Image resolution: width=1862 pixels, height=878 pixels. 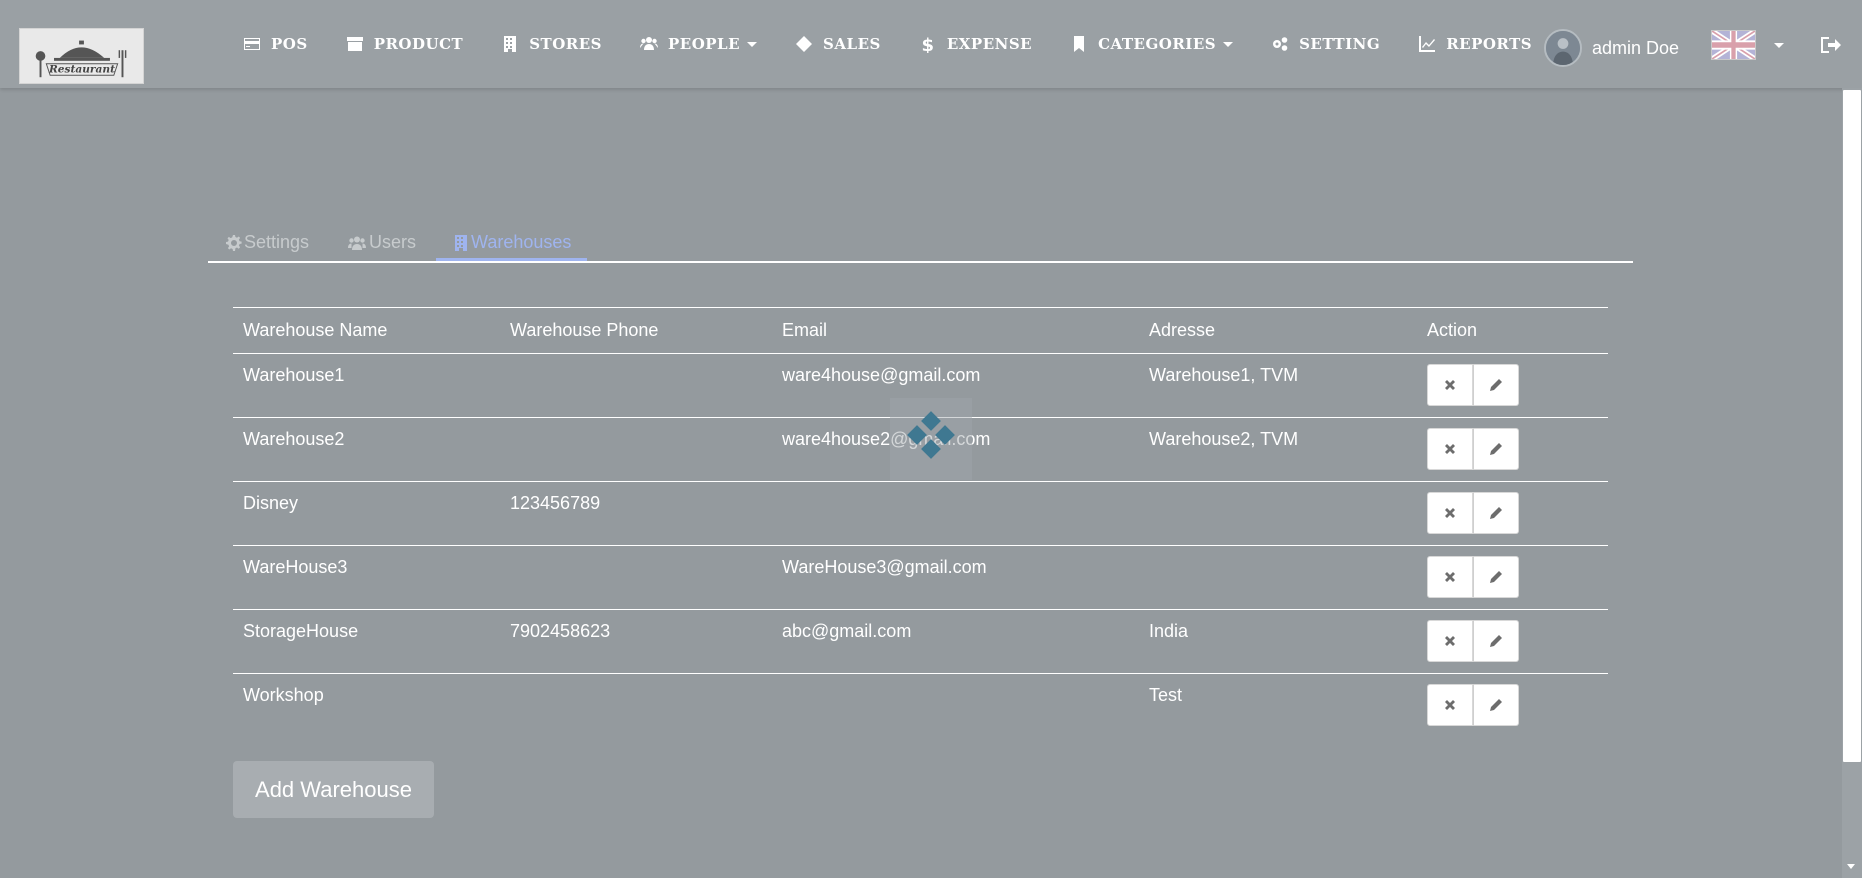 What do you see at coordinates (289, 44) in the screenshot?
I see `nav-pos-label: POS` at bounding box center [289, 44].